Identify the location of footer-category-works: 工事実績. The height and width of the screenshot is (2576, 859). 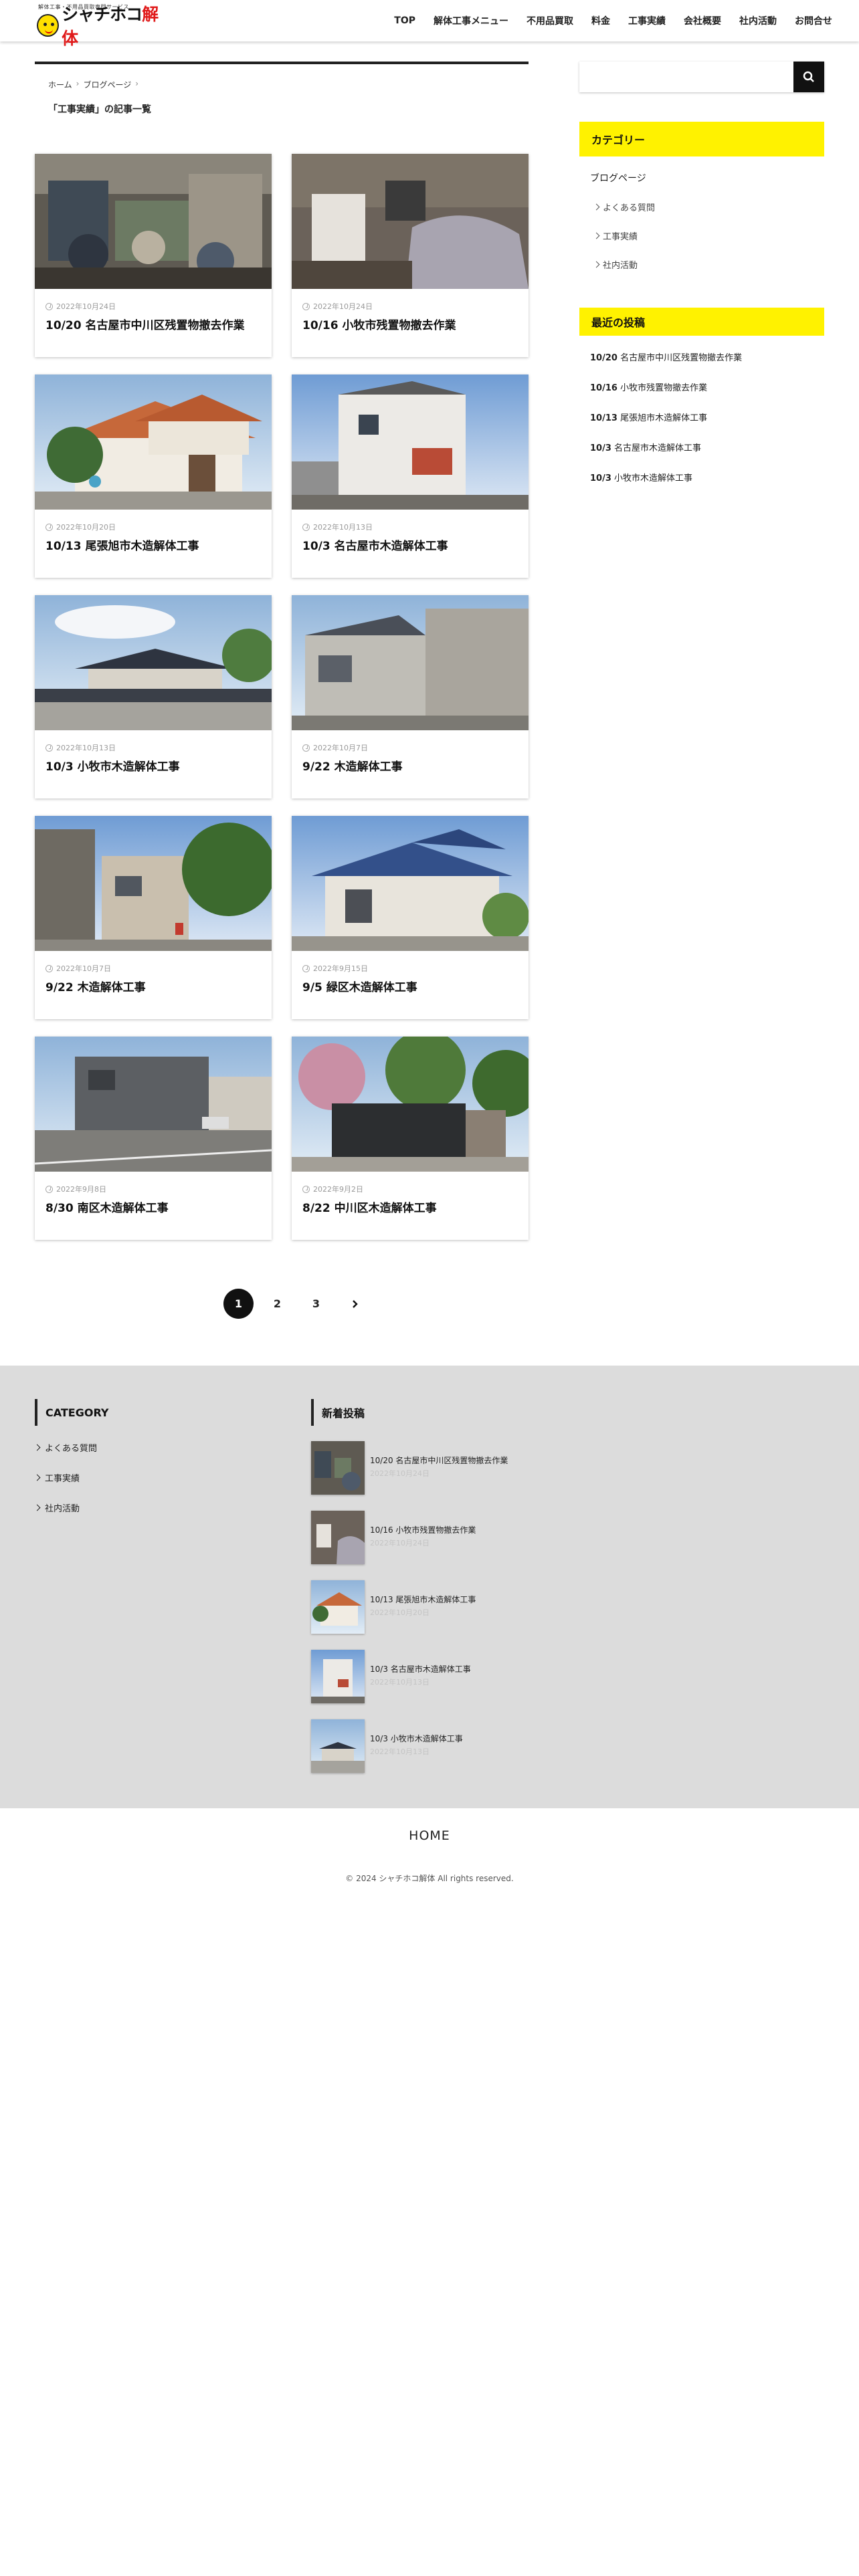
(56, 1477).